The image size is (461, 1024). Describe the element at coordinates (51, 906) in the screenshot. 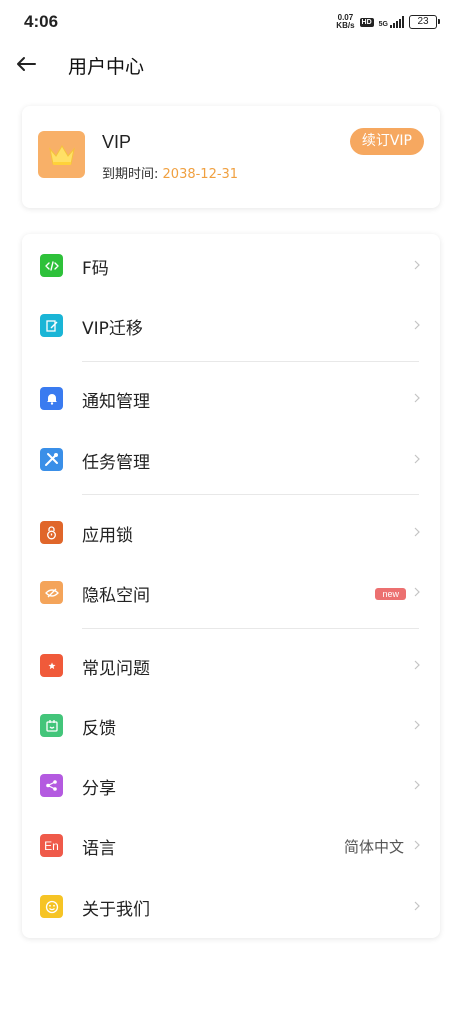

I see `smile-icon` at that location.